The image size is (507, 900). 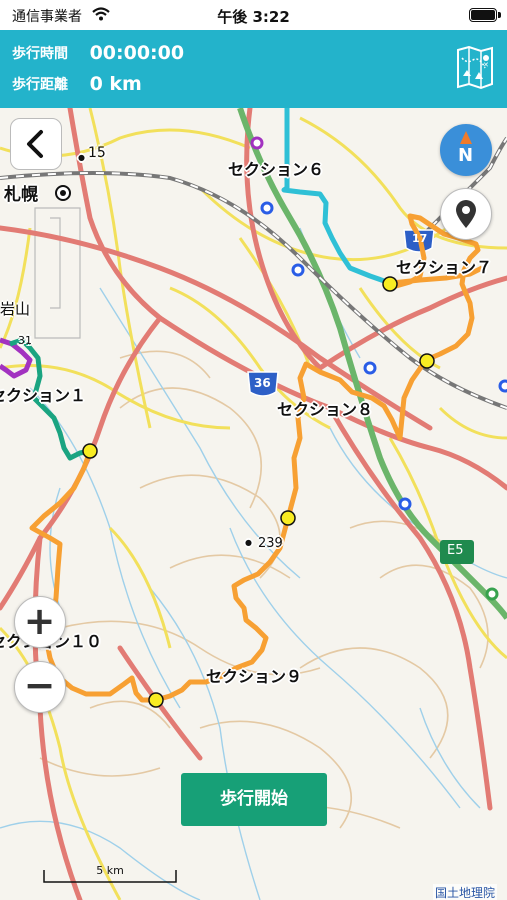 I want to click on minus-icon: −, so click(x=39, y=685).